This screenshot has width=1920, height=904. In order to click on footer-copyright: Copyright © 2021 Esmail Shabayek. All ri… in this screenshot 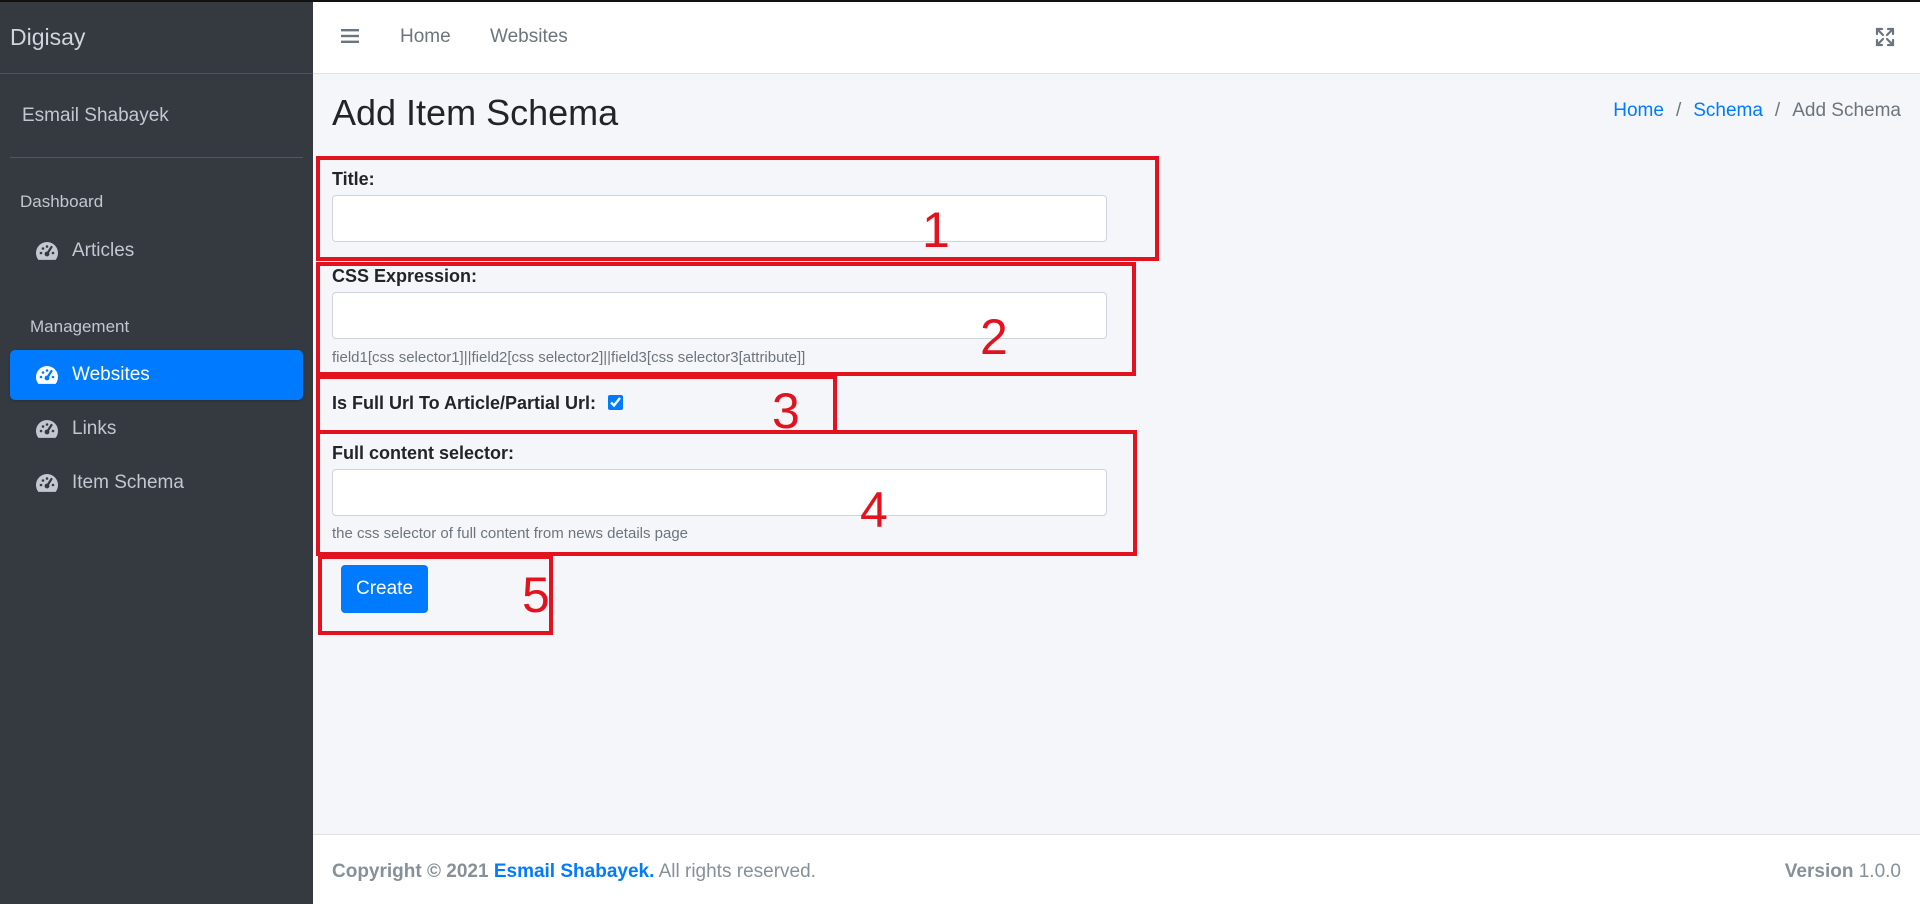, I will do `click(574, 872)`.